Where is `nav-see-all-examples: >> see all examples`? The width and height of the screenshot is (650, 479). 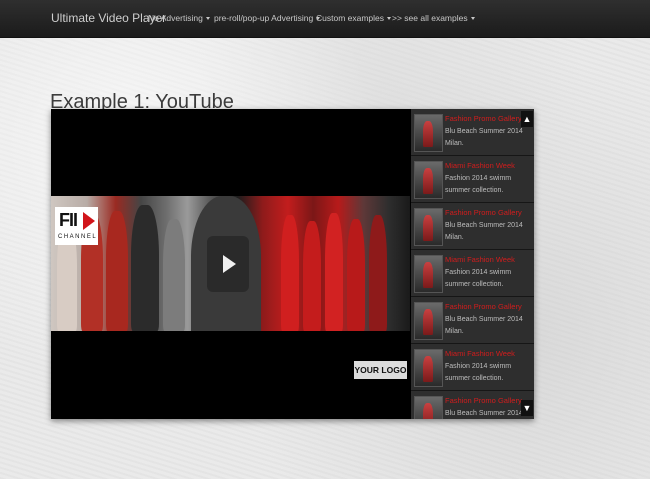
nav-see-all-examples: >> see all examples is located at coordinates (433, 18).